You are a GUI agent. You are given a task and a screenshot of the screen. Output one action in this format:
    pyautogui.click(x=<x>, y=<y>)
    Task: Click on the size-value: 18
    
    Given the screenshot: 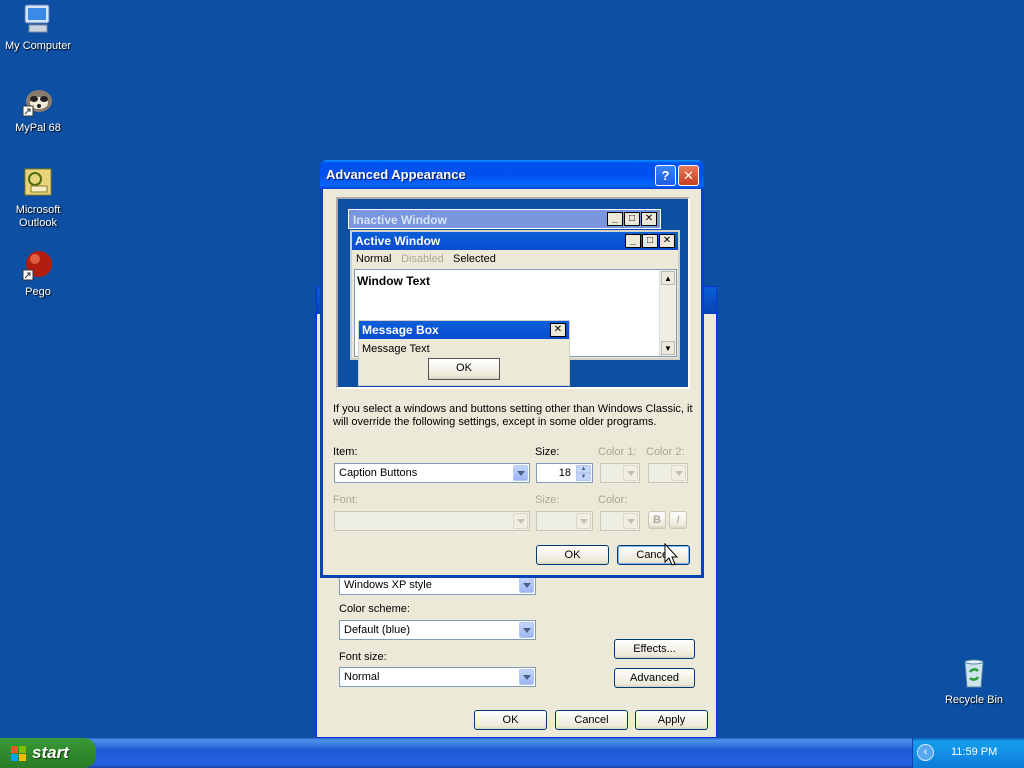 What is the action you would take?
    pyautogui.click(x=564, y=473)
    